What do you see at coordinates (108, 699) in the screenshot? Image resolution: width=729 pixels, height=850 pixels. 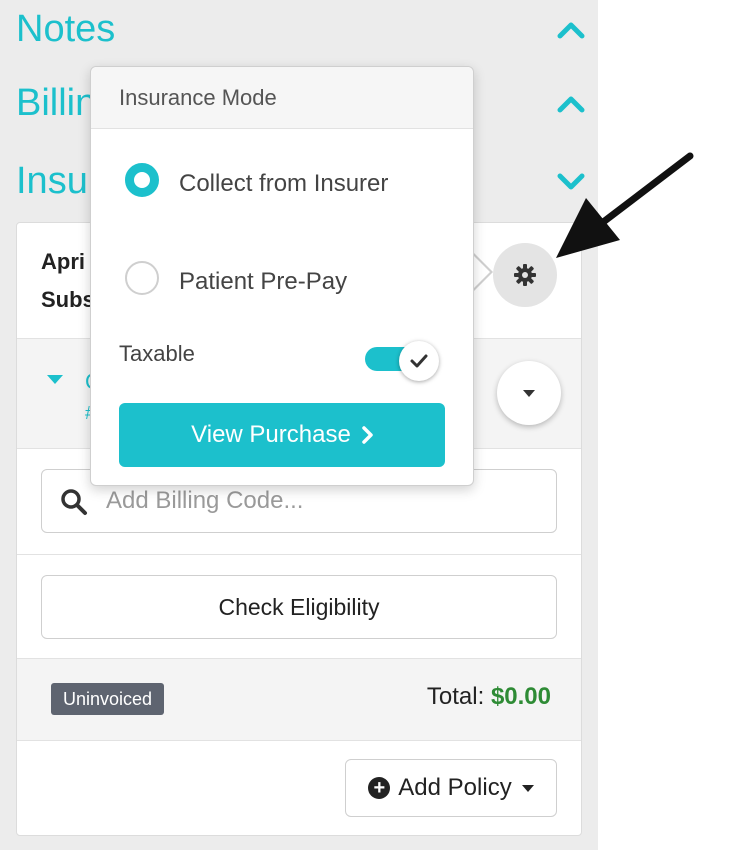 I see `status-badge: Uninvoiced` at bounding box center [108, 699].